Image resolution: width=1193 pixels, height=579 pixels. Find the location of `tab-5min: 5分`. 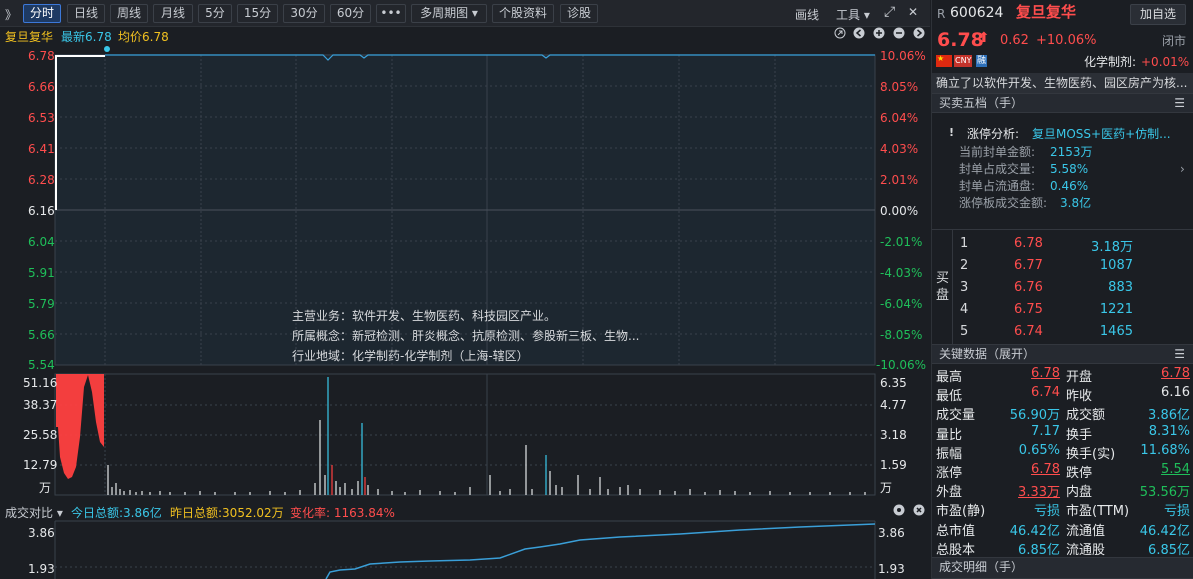

tab-5min: 5分 is located at coordinates (215, 13).